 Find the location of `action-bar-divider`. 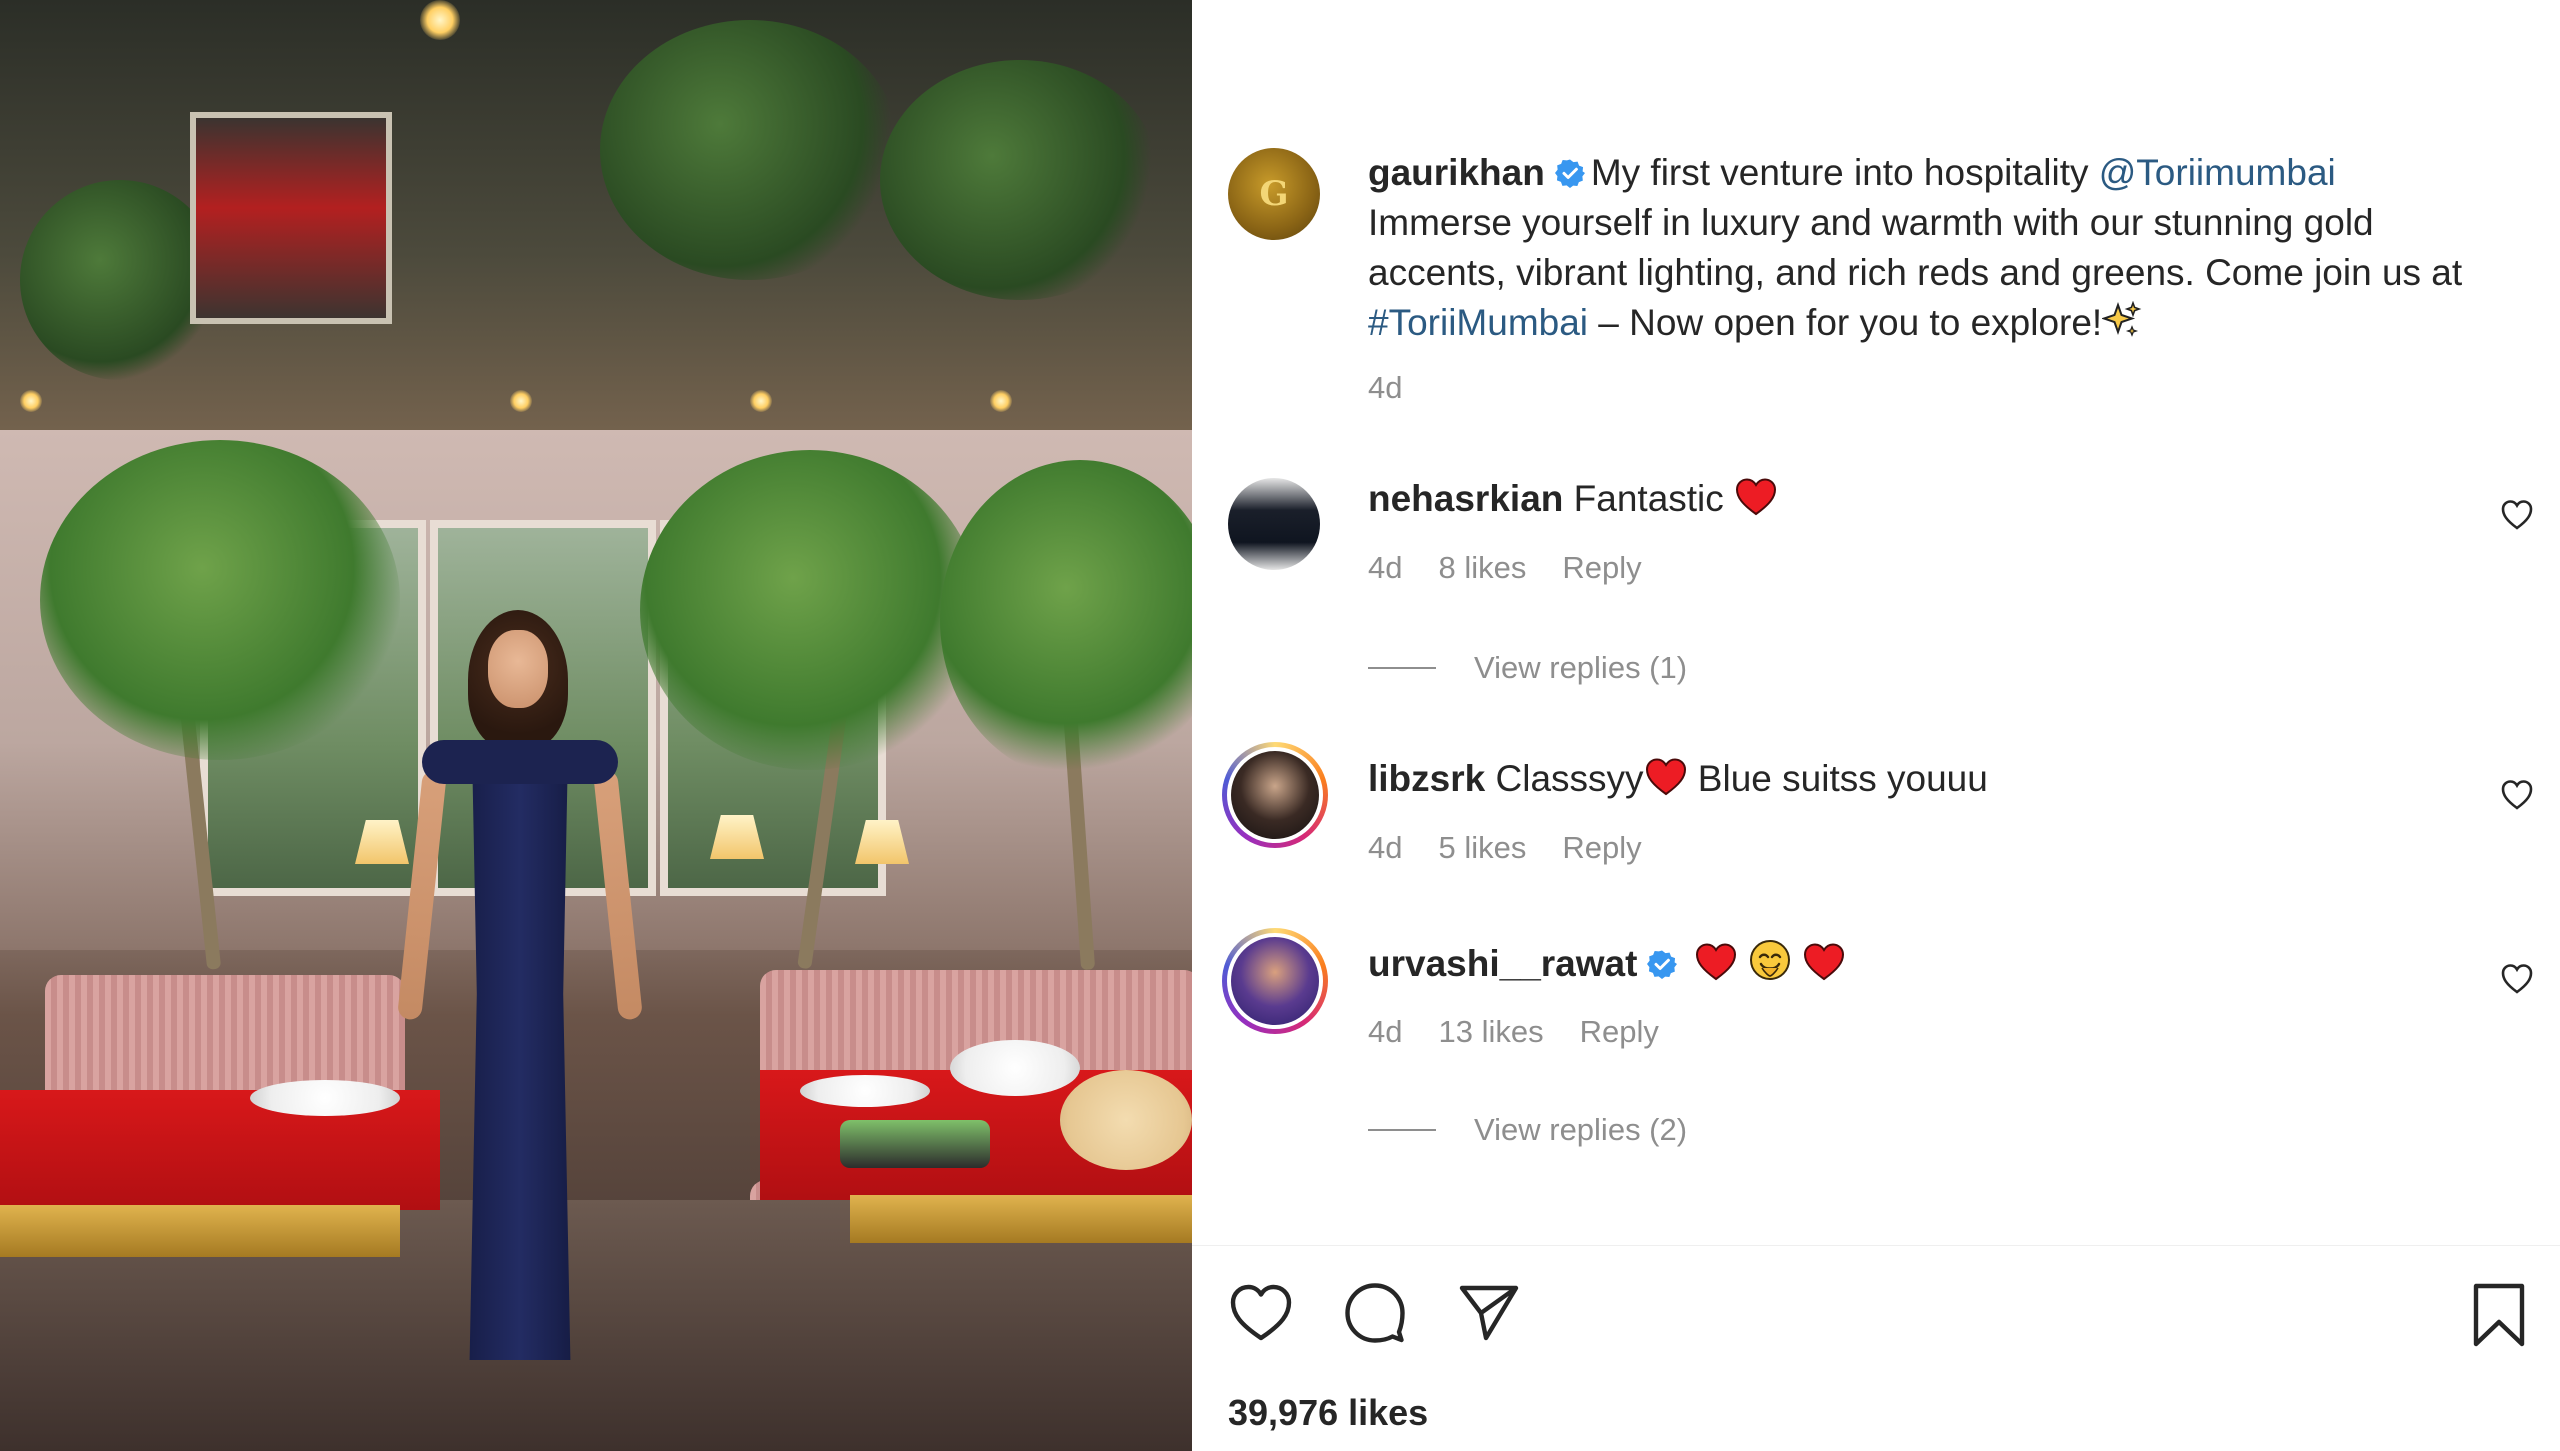

action-bar-divider is located at coordinates (1876, 1245).